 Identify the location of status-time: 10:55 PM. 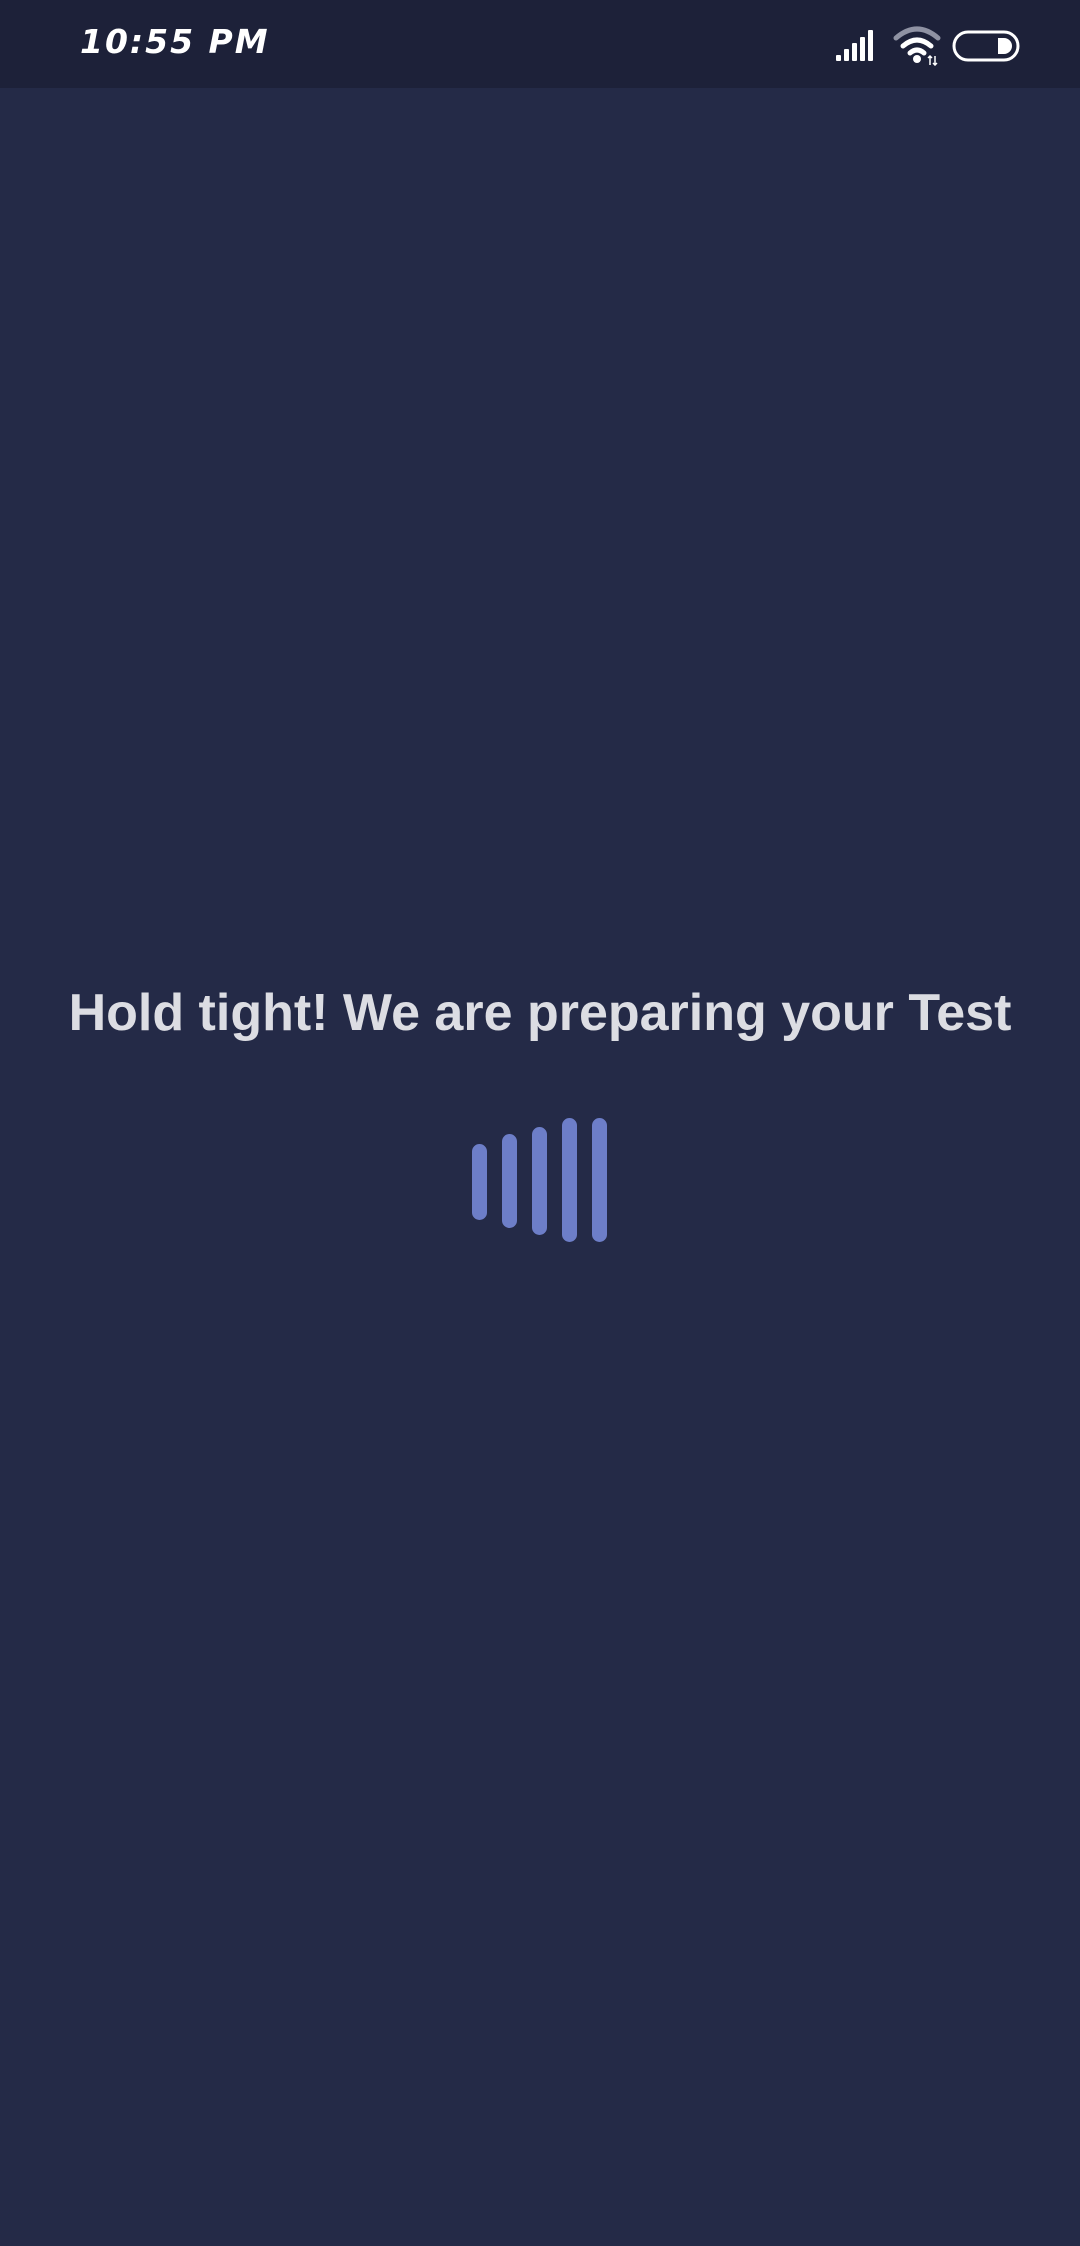
(175, 41).